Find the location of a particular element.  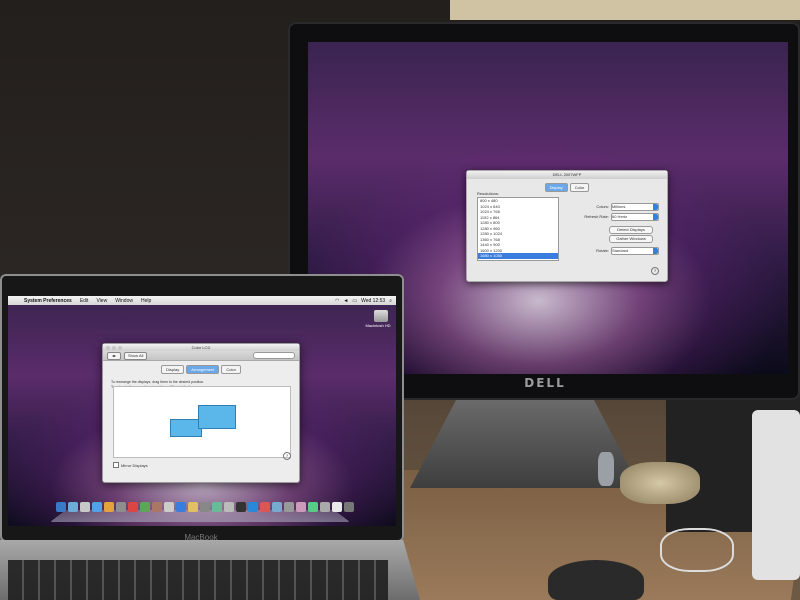

mouse is located at coordinates (596, 580).